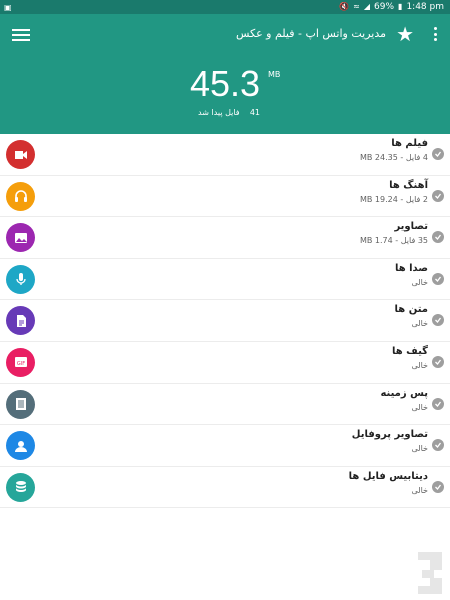 This screenshot has width=450, height=600. I want to click on item-subtitle: 35 فایل - MB 1.74, so click(393, 241).